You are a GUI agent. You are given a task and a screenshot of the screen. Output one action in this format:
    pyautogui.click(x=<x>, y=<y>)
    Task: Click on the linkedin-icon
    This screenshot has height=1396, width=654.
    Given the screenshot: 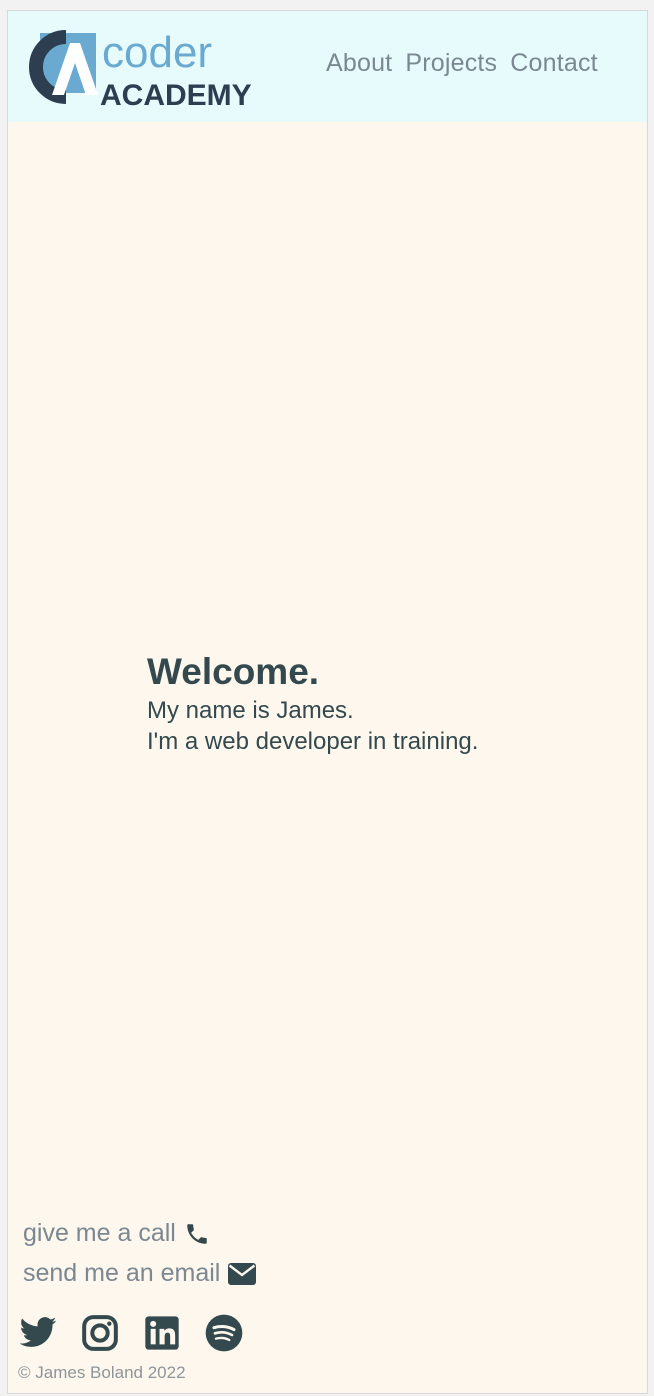 What is the action you would take?
    pyautogui.click(x=162, y=1333)
    